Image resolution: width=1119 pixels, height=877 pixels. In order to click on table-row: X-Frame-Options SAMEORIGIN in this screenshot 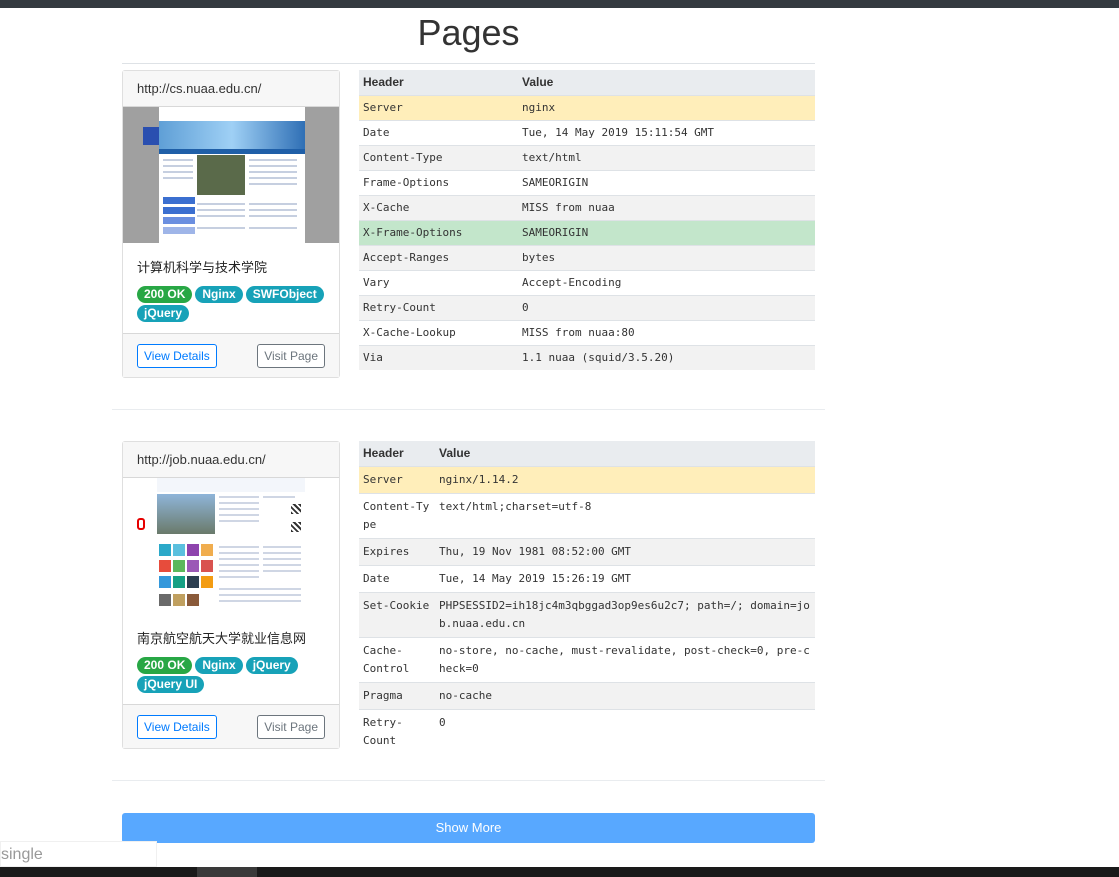, I will do `click(587, 232)`.